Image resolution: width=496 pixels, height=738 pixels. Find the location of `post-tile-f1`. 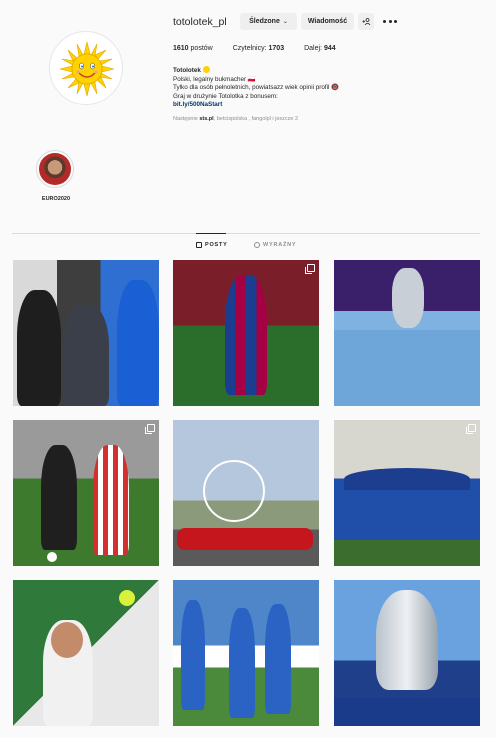

post-tile-f1 is located at coordinates (246, 493).